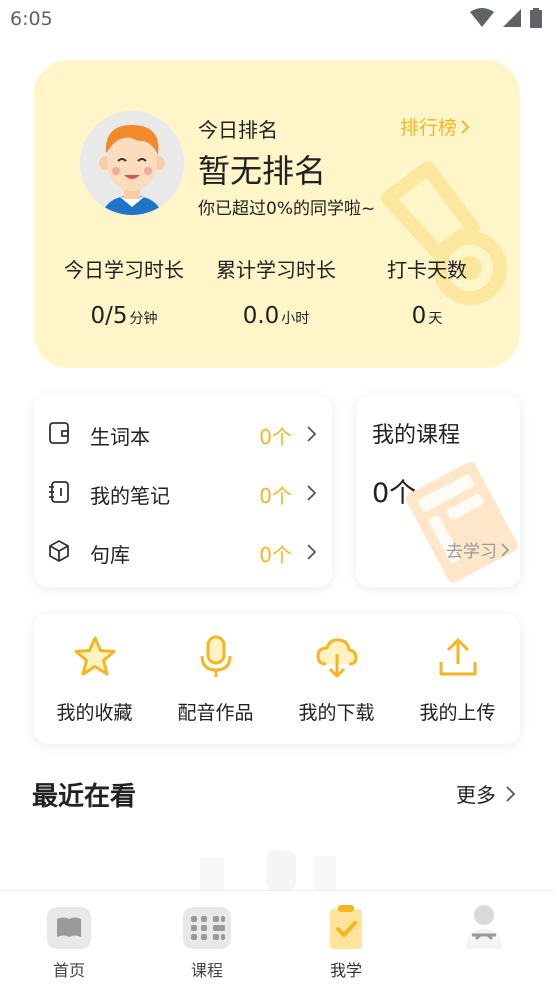  What do you see at coordinates (276, 291) in the screenshot?
I see `stat-total-time: 累计学习时长 0.0 小时` at bounding box center [276, 291].